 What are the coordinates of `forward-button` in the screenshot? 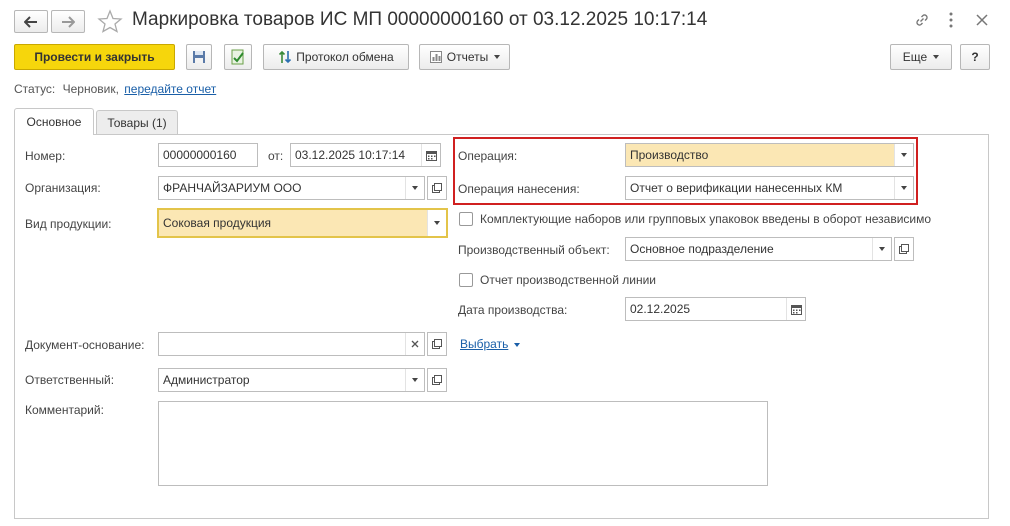 It's located at (68, 21).